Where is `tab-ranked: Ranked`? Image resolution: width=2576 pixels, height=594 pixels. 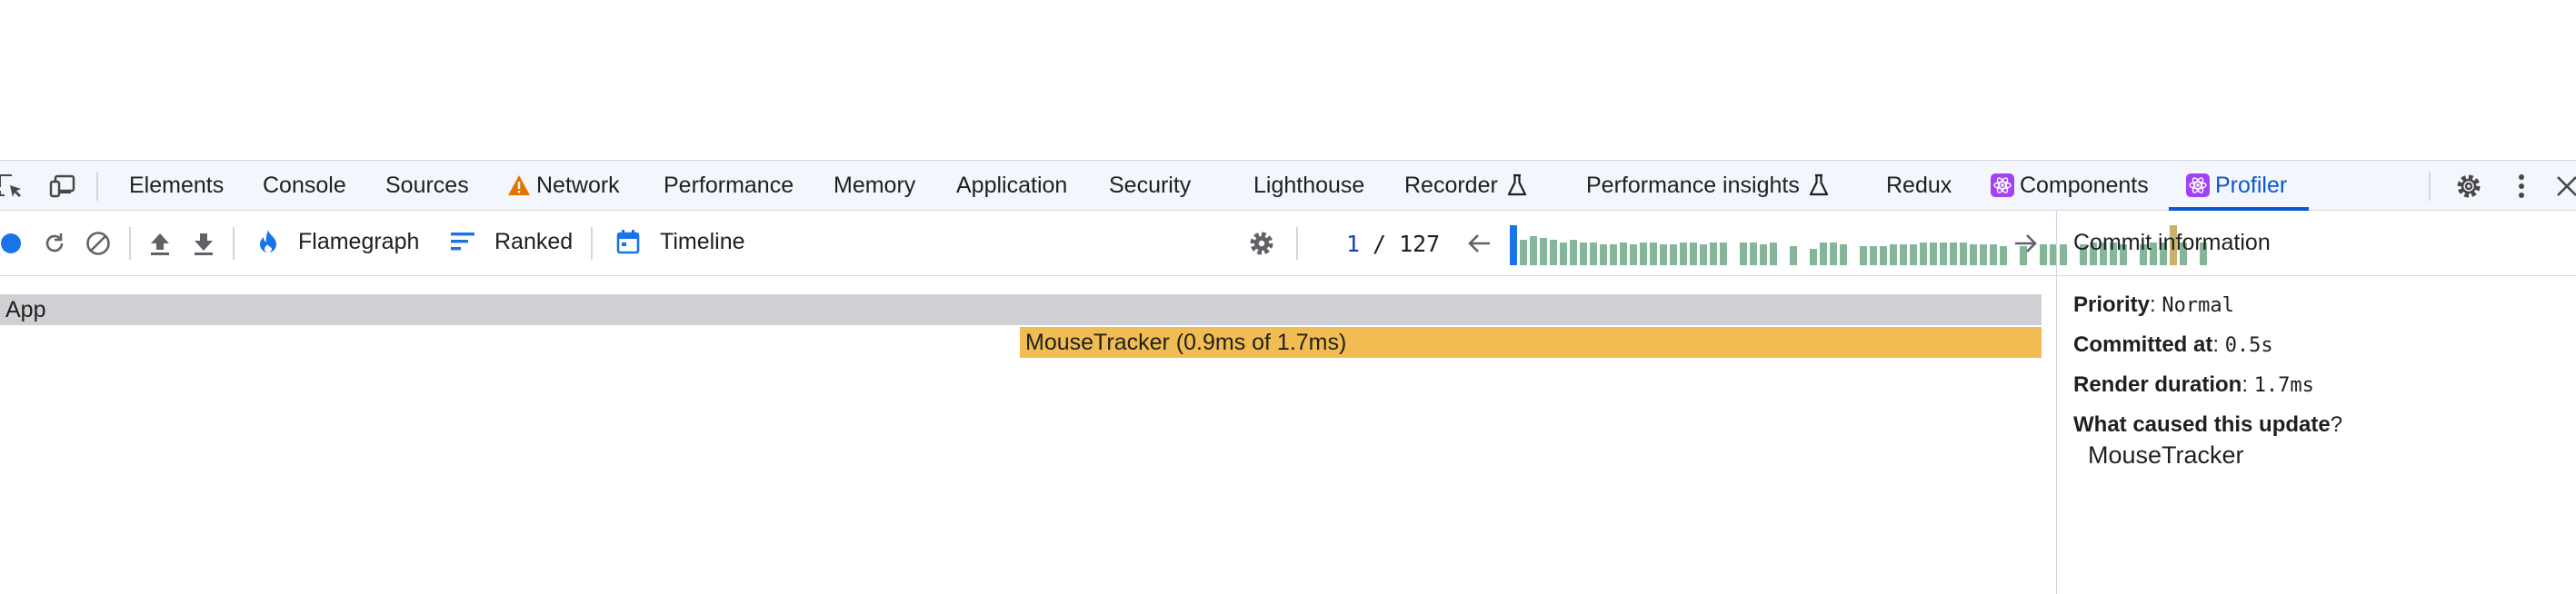
tab-ranked: Ranked is located at coordinates (512, 241).